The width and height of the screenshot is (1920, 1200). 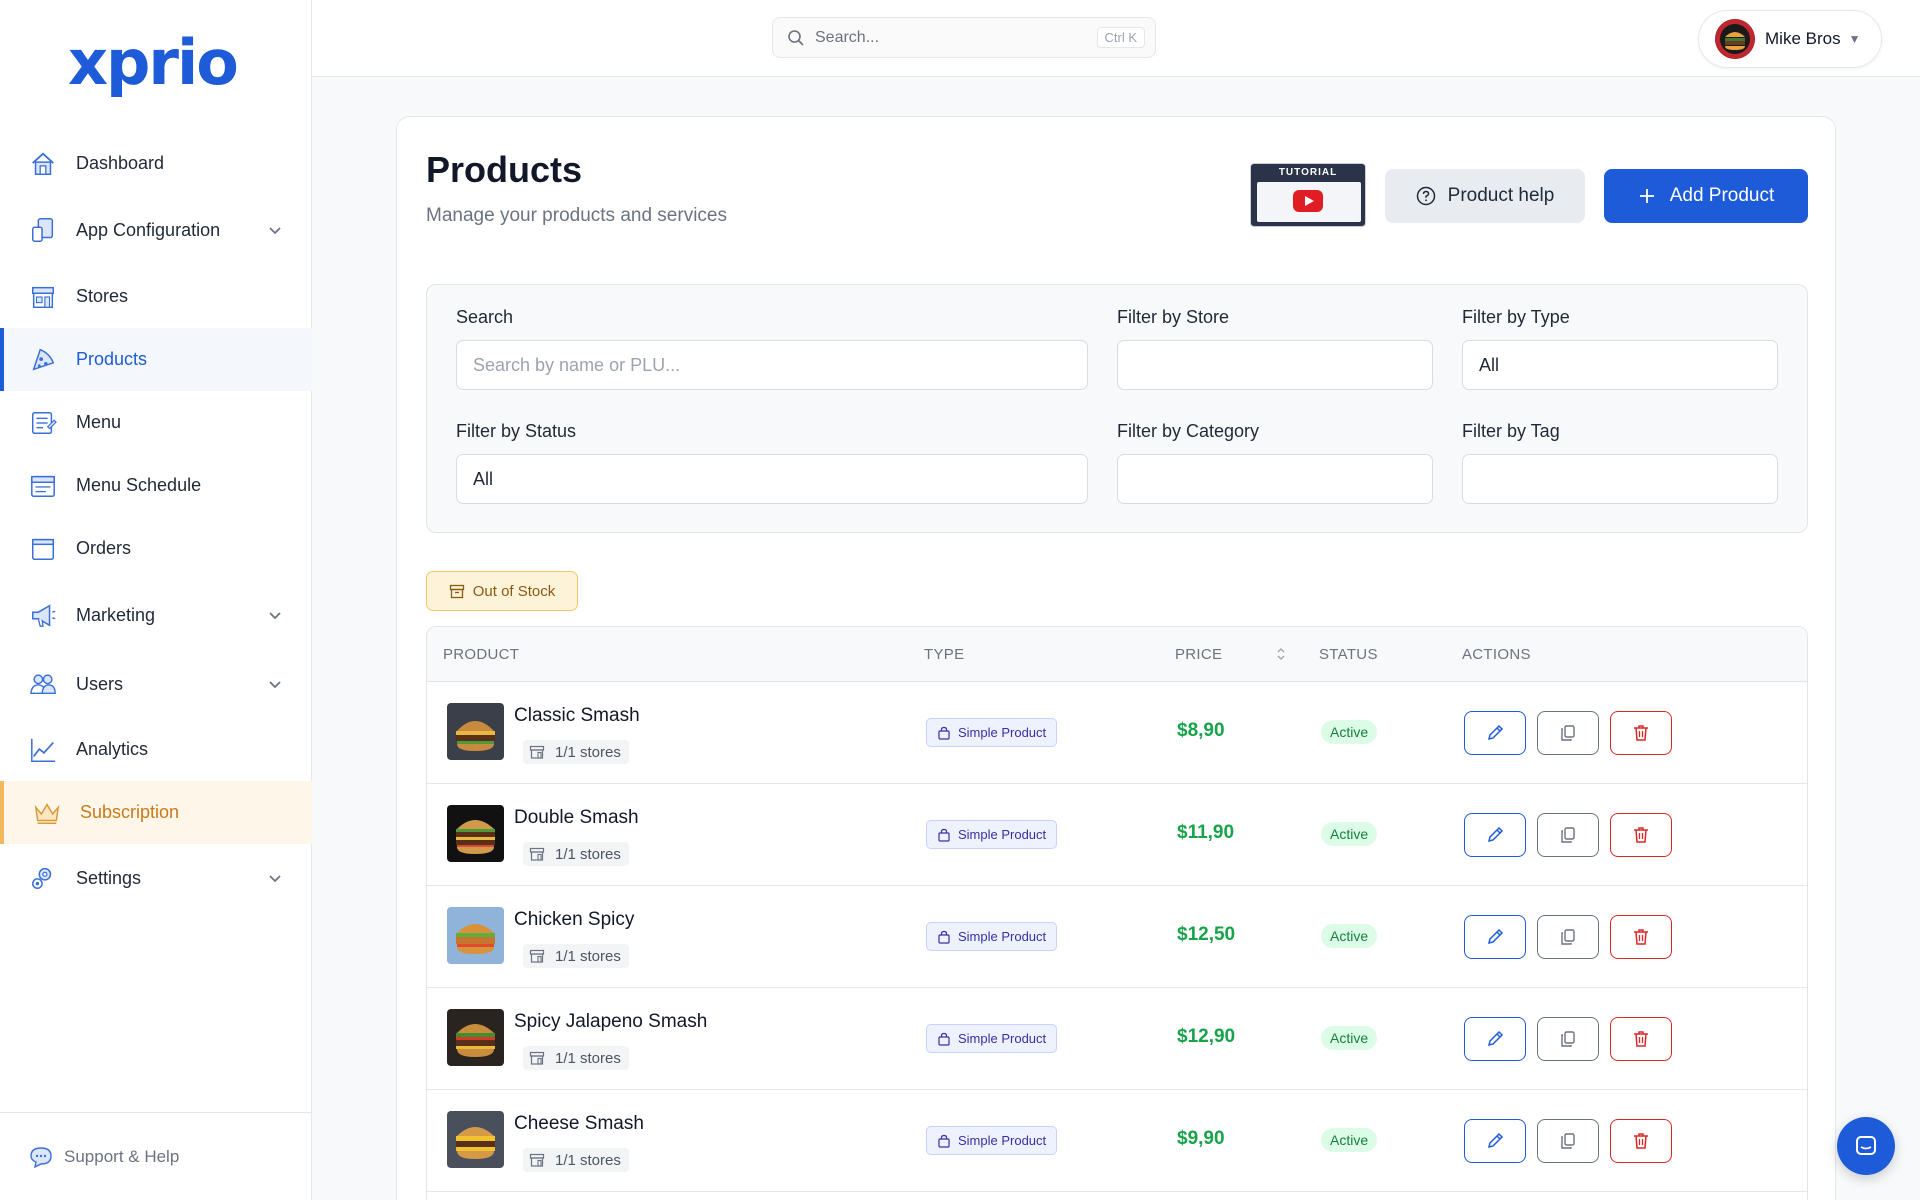 What do you see at coordinates (1206, 832) in the screenshot?
I see `product-price: $11,90` at bounding box center [1206, 832].